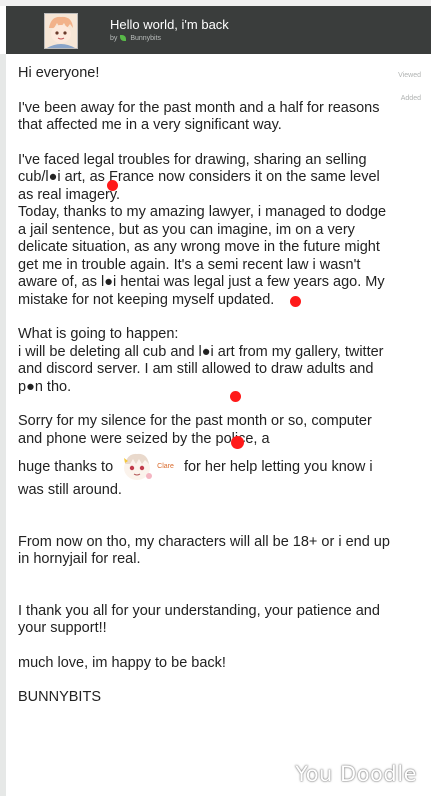 The width and height of the screenshot is (431, 796). What do you see at coordinates (59, 73) in the screenshot?
I see `greeting: Hi everyone!` at bounding box center [59, 73].